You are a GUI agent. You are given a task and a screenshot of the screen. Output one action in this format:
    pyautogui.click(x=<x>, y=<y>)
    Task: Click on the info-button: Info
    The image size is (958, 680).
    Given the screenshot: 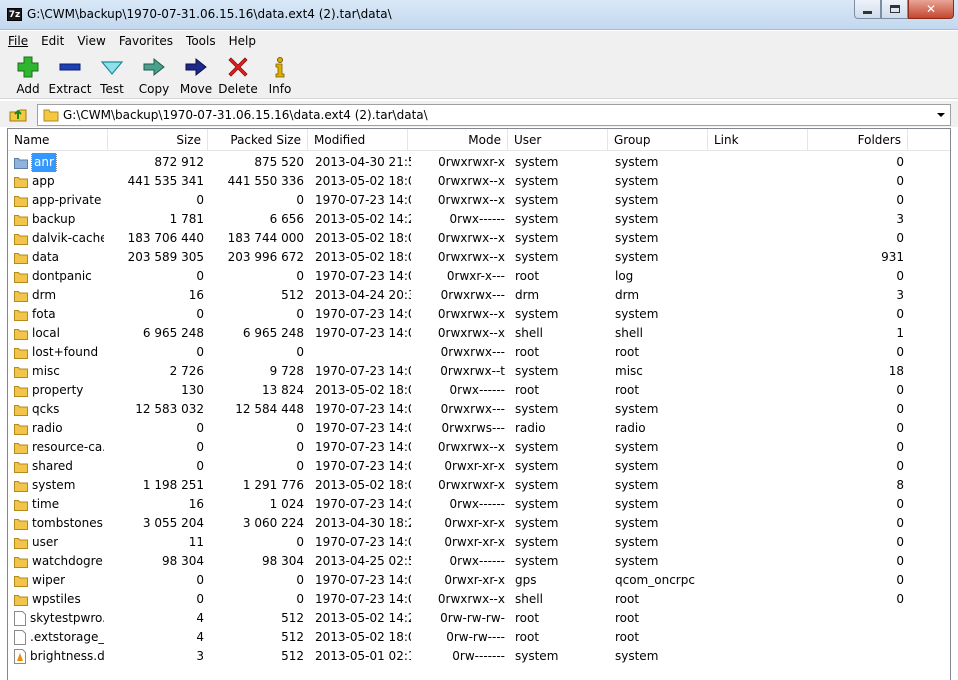 What is the action you would take?
    pyautogui.click(x=280, y=74)
    